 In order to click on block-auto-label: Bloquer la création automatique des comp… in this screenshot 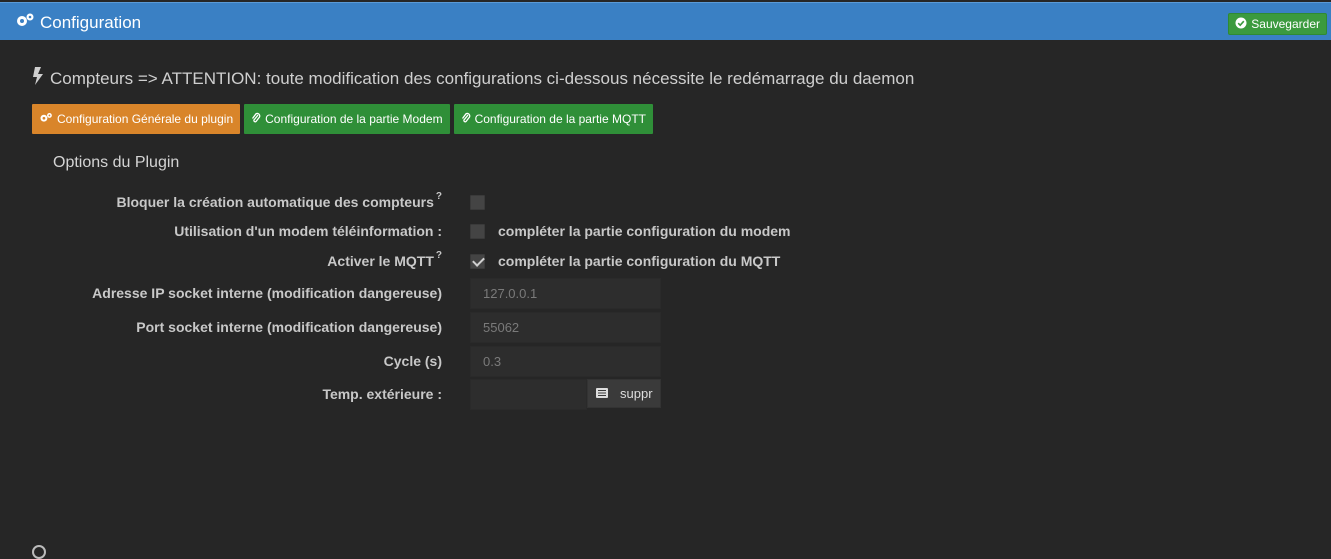, I will do `click(279, 200)`.